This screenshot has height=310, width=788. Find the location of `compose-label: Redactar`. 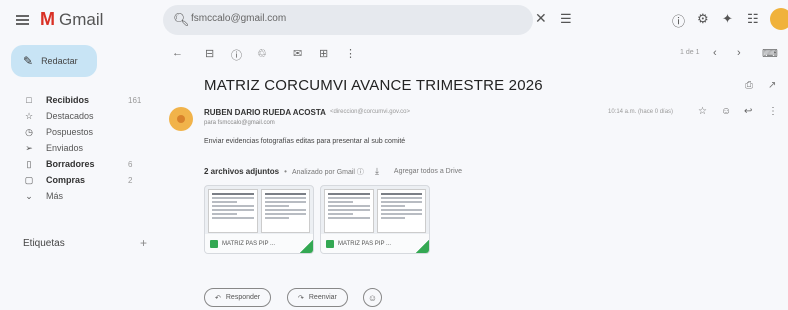

compose-label: Redactar is located at coordinates (59, 61).